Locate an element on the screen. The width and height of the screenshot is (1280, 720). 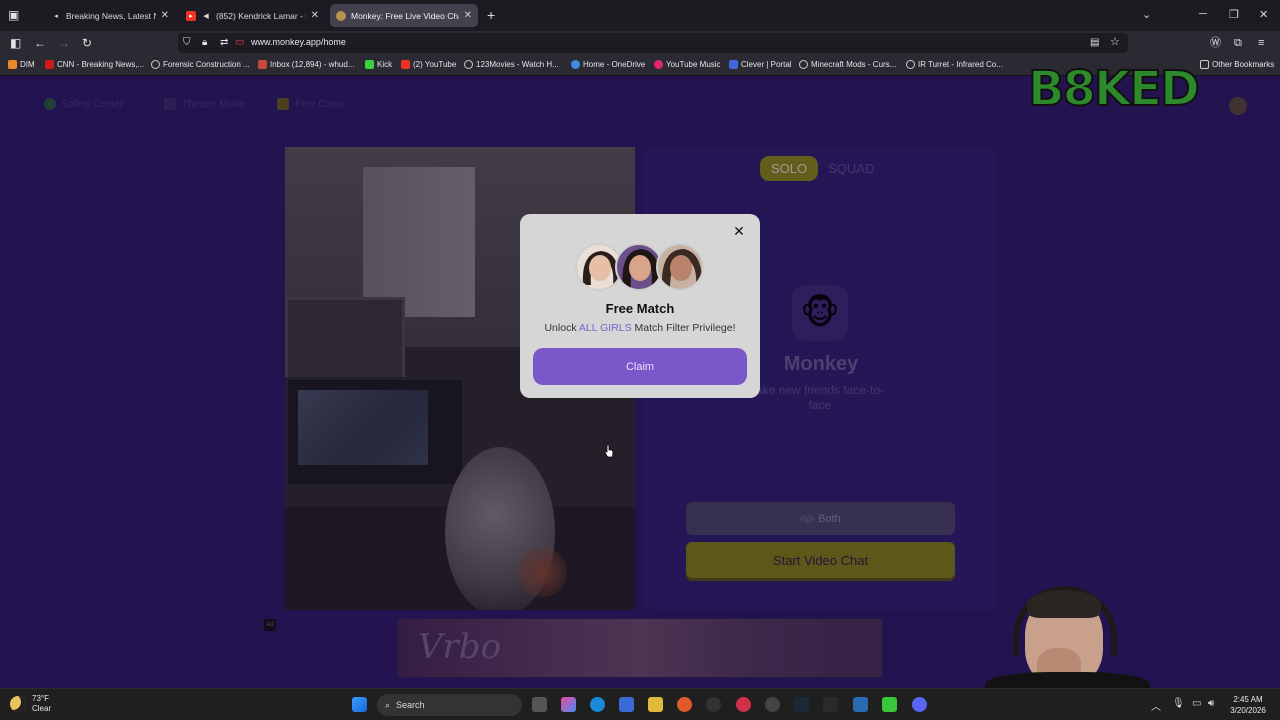
bookmark-youtube-music: YouTube Music is located at coordinates (687, 64).